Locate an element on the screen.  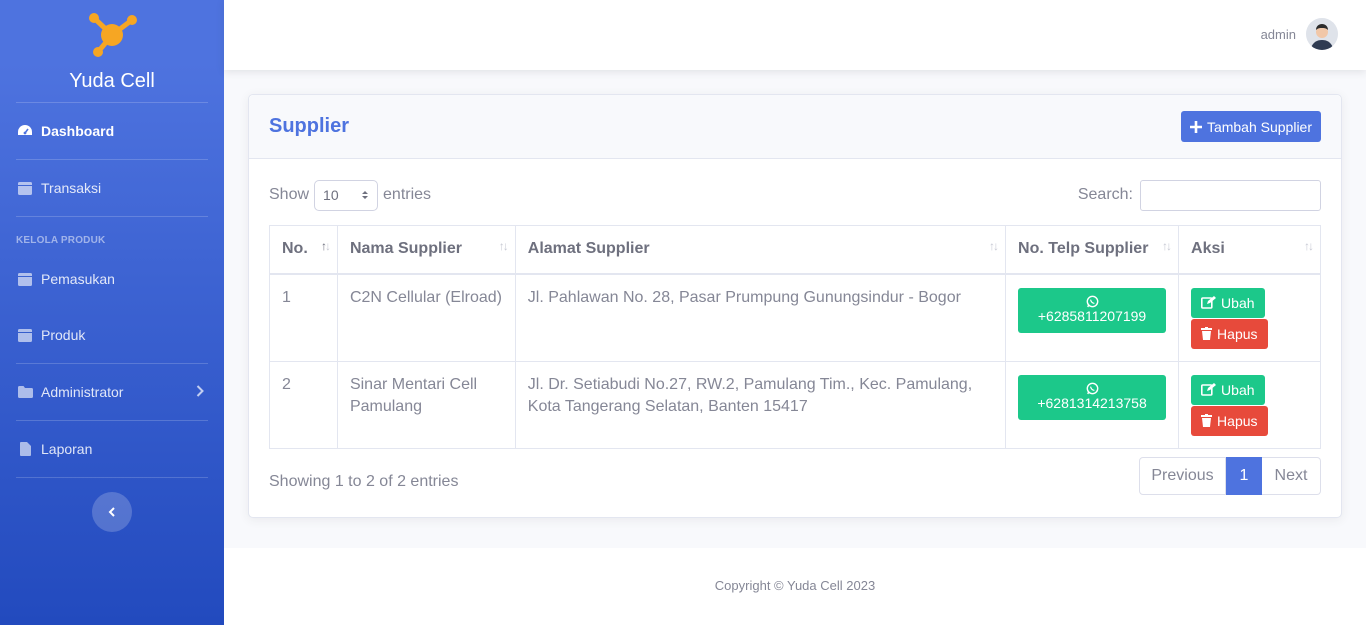
cell-nama: C2N Cellular (Elroad) is located at coordinates (426, 317).